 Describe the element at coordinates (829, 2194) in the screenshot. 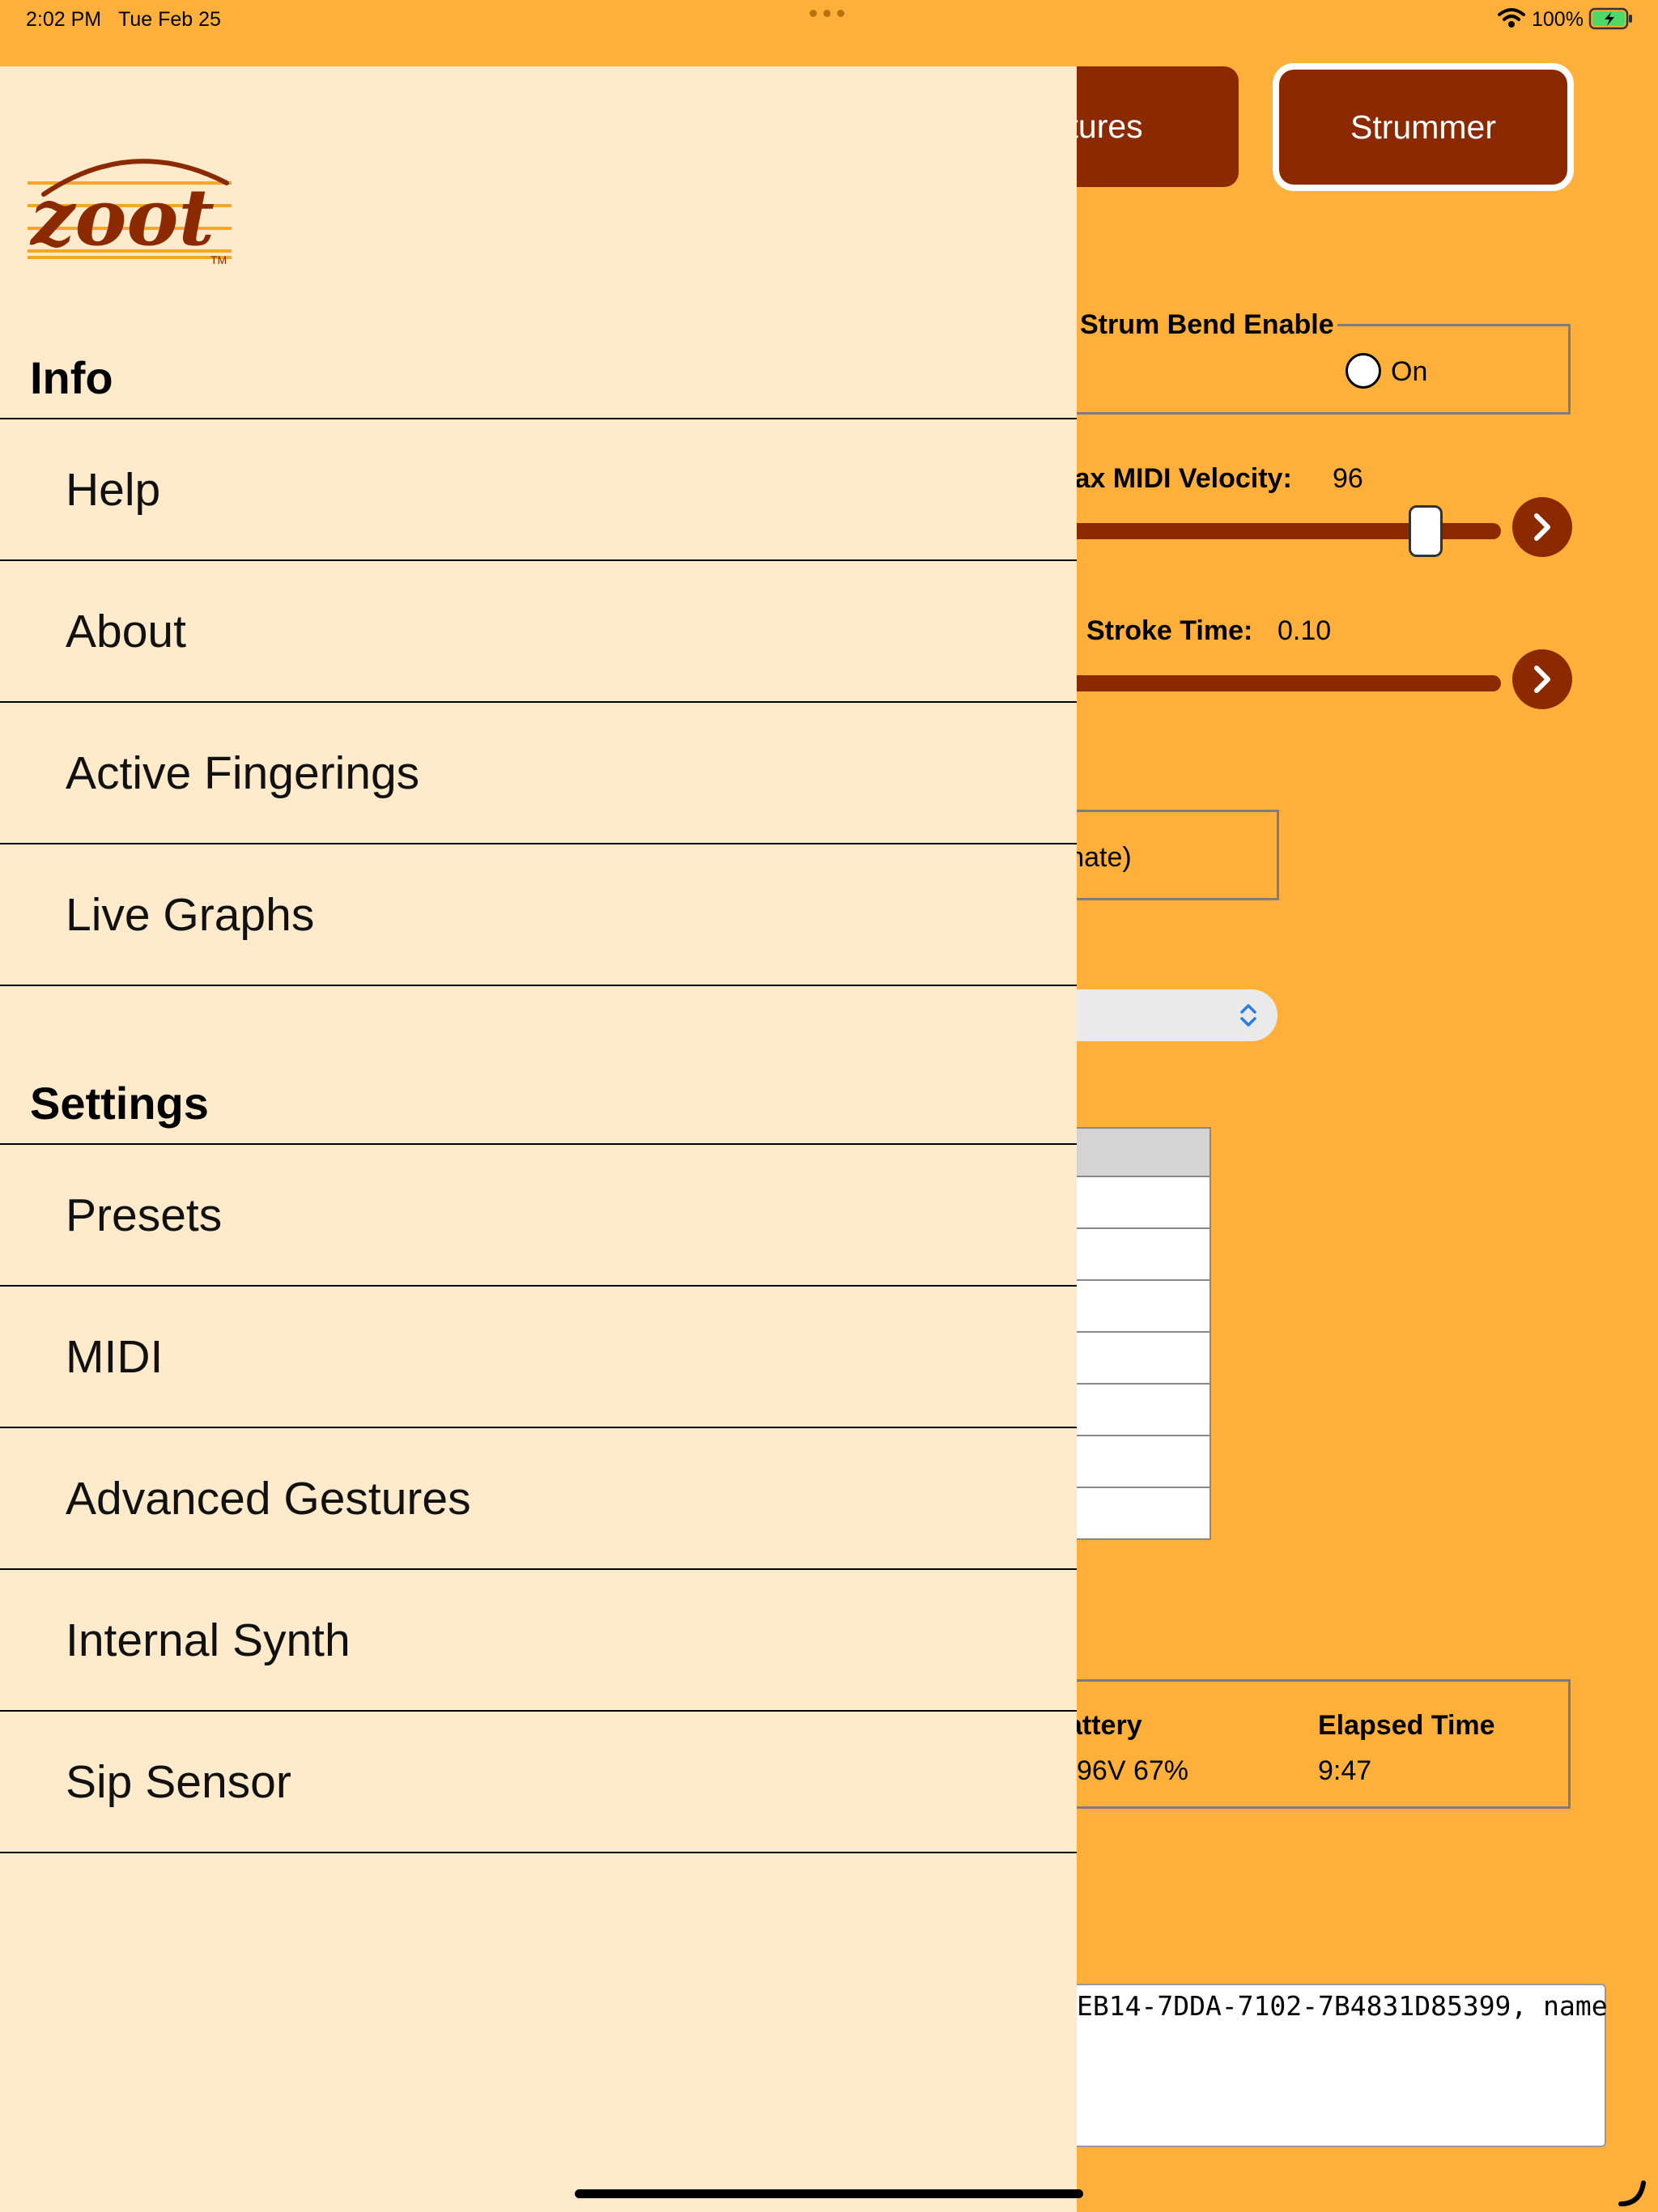

I see `home-indicator` at that location.